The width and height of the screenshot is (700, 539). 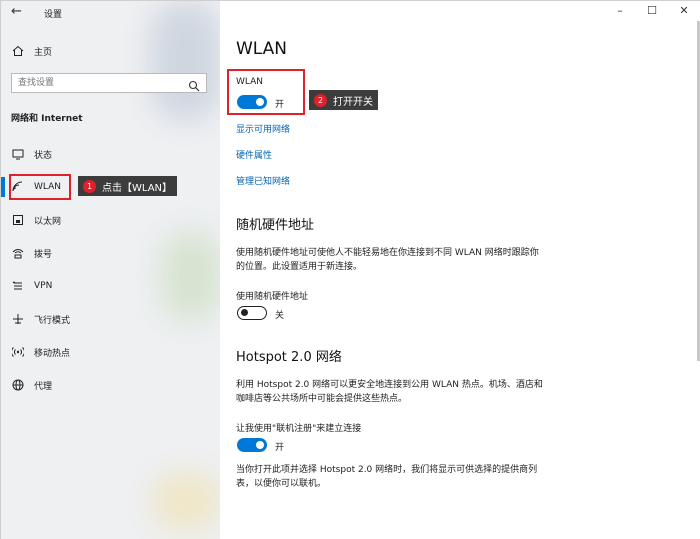 I want to click on back-arrow-icon: ←, so click(x=18, y=12).